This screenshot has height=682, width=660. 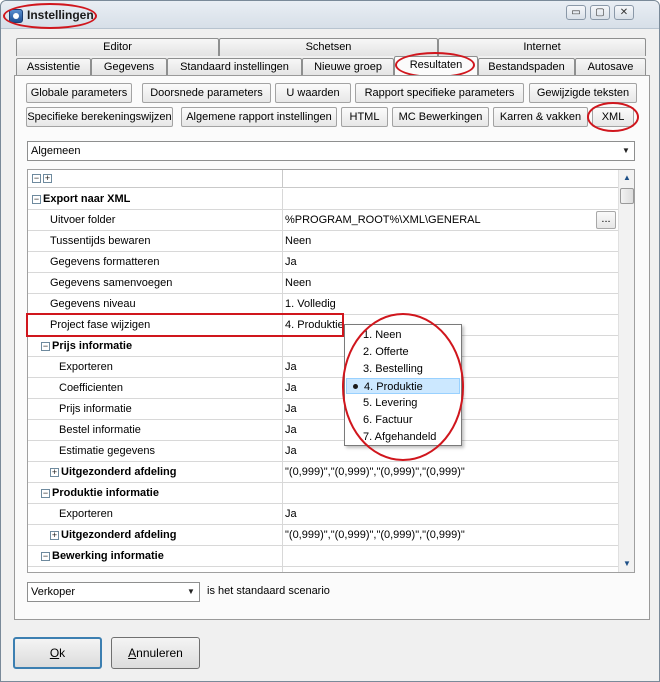 What do you see at coordinates (155, 653) in the screenshot?
I see `cancel-button: Annuleren` at bounding box center [155, 653].